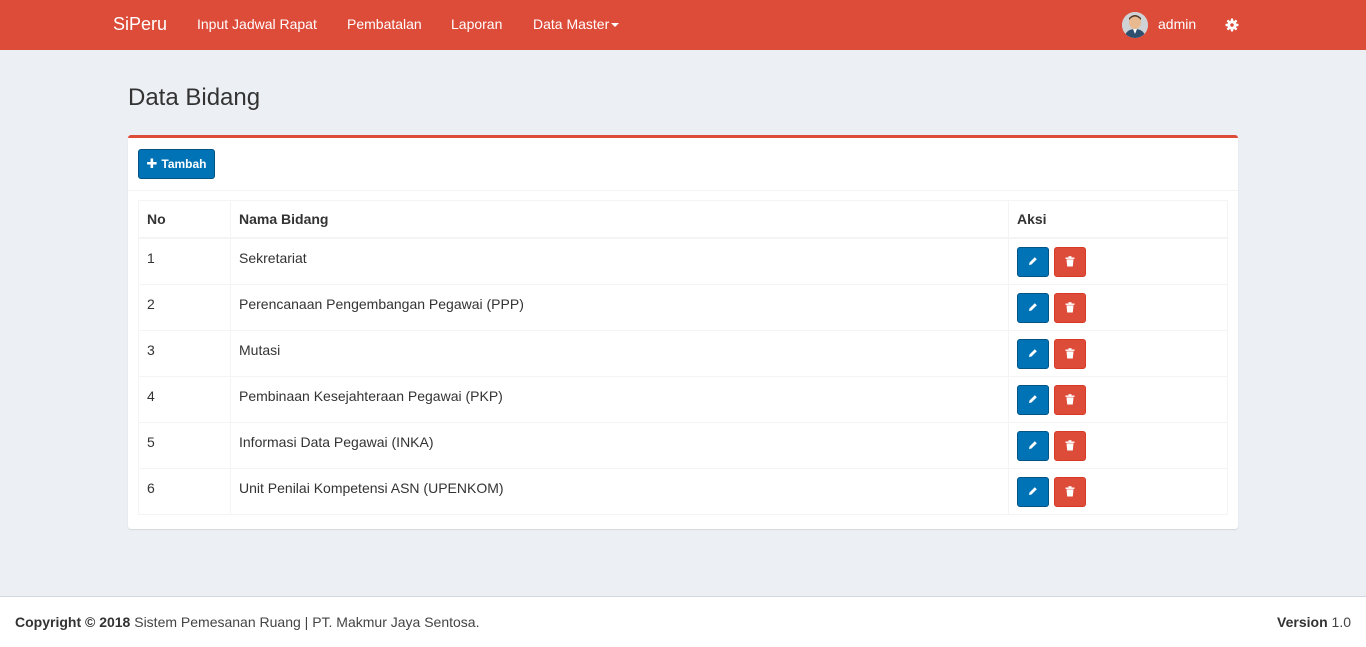 This screenshot has width=1366, height=647. I want to click on cell-nama-bidang: Informasi Data Pegawai (INKA), so click(619, 445).